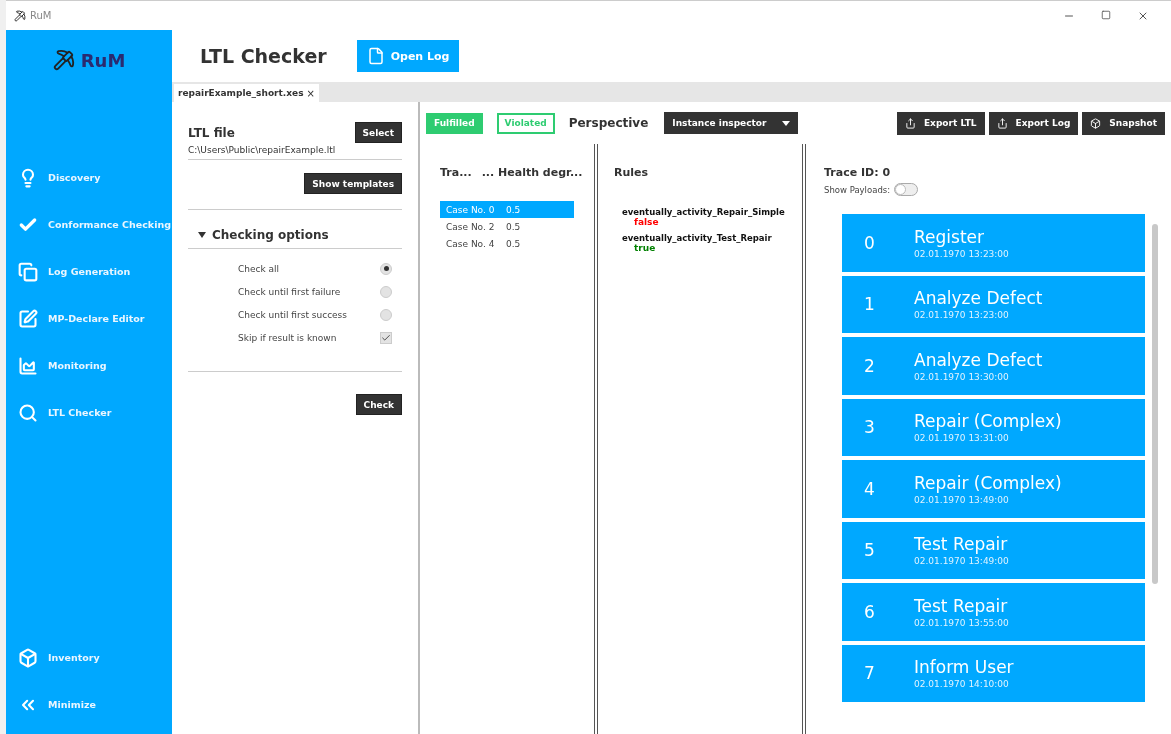 The image size is (1171, 734). I want to click on event-index: 2, so click(870, 365).